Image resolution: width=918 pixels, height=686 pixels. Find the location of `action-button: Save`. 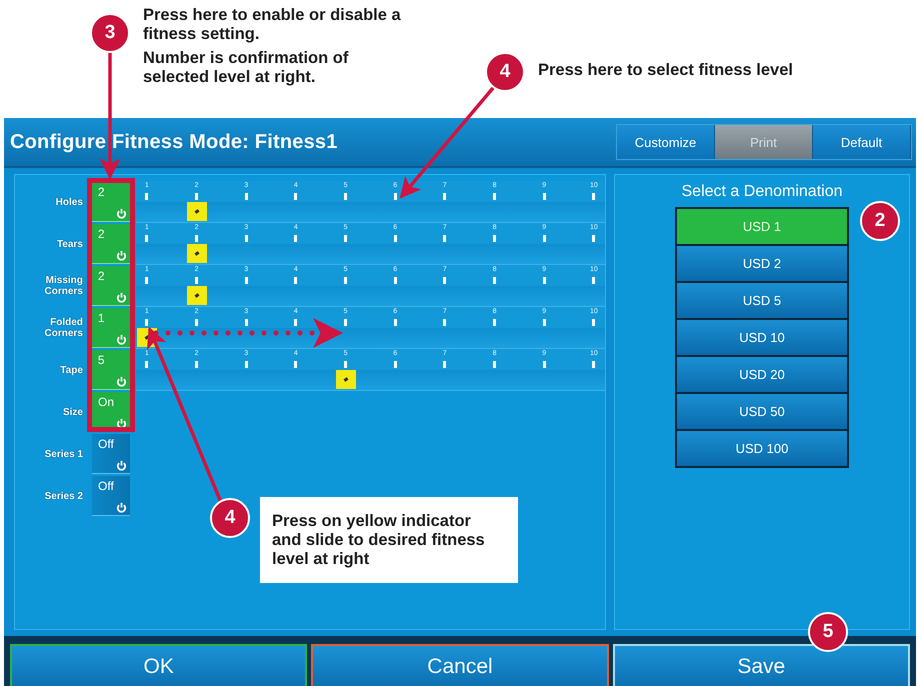

action-button: Save is located at coordinates (761, 665).